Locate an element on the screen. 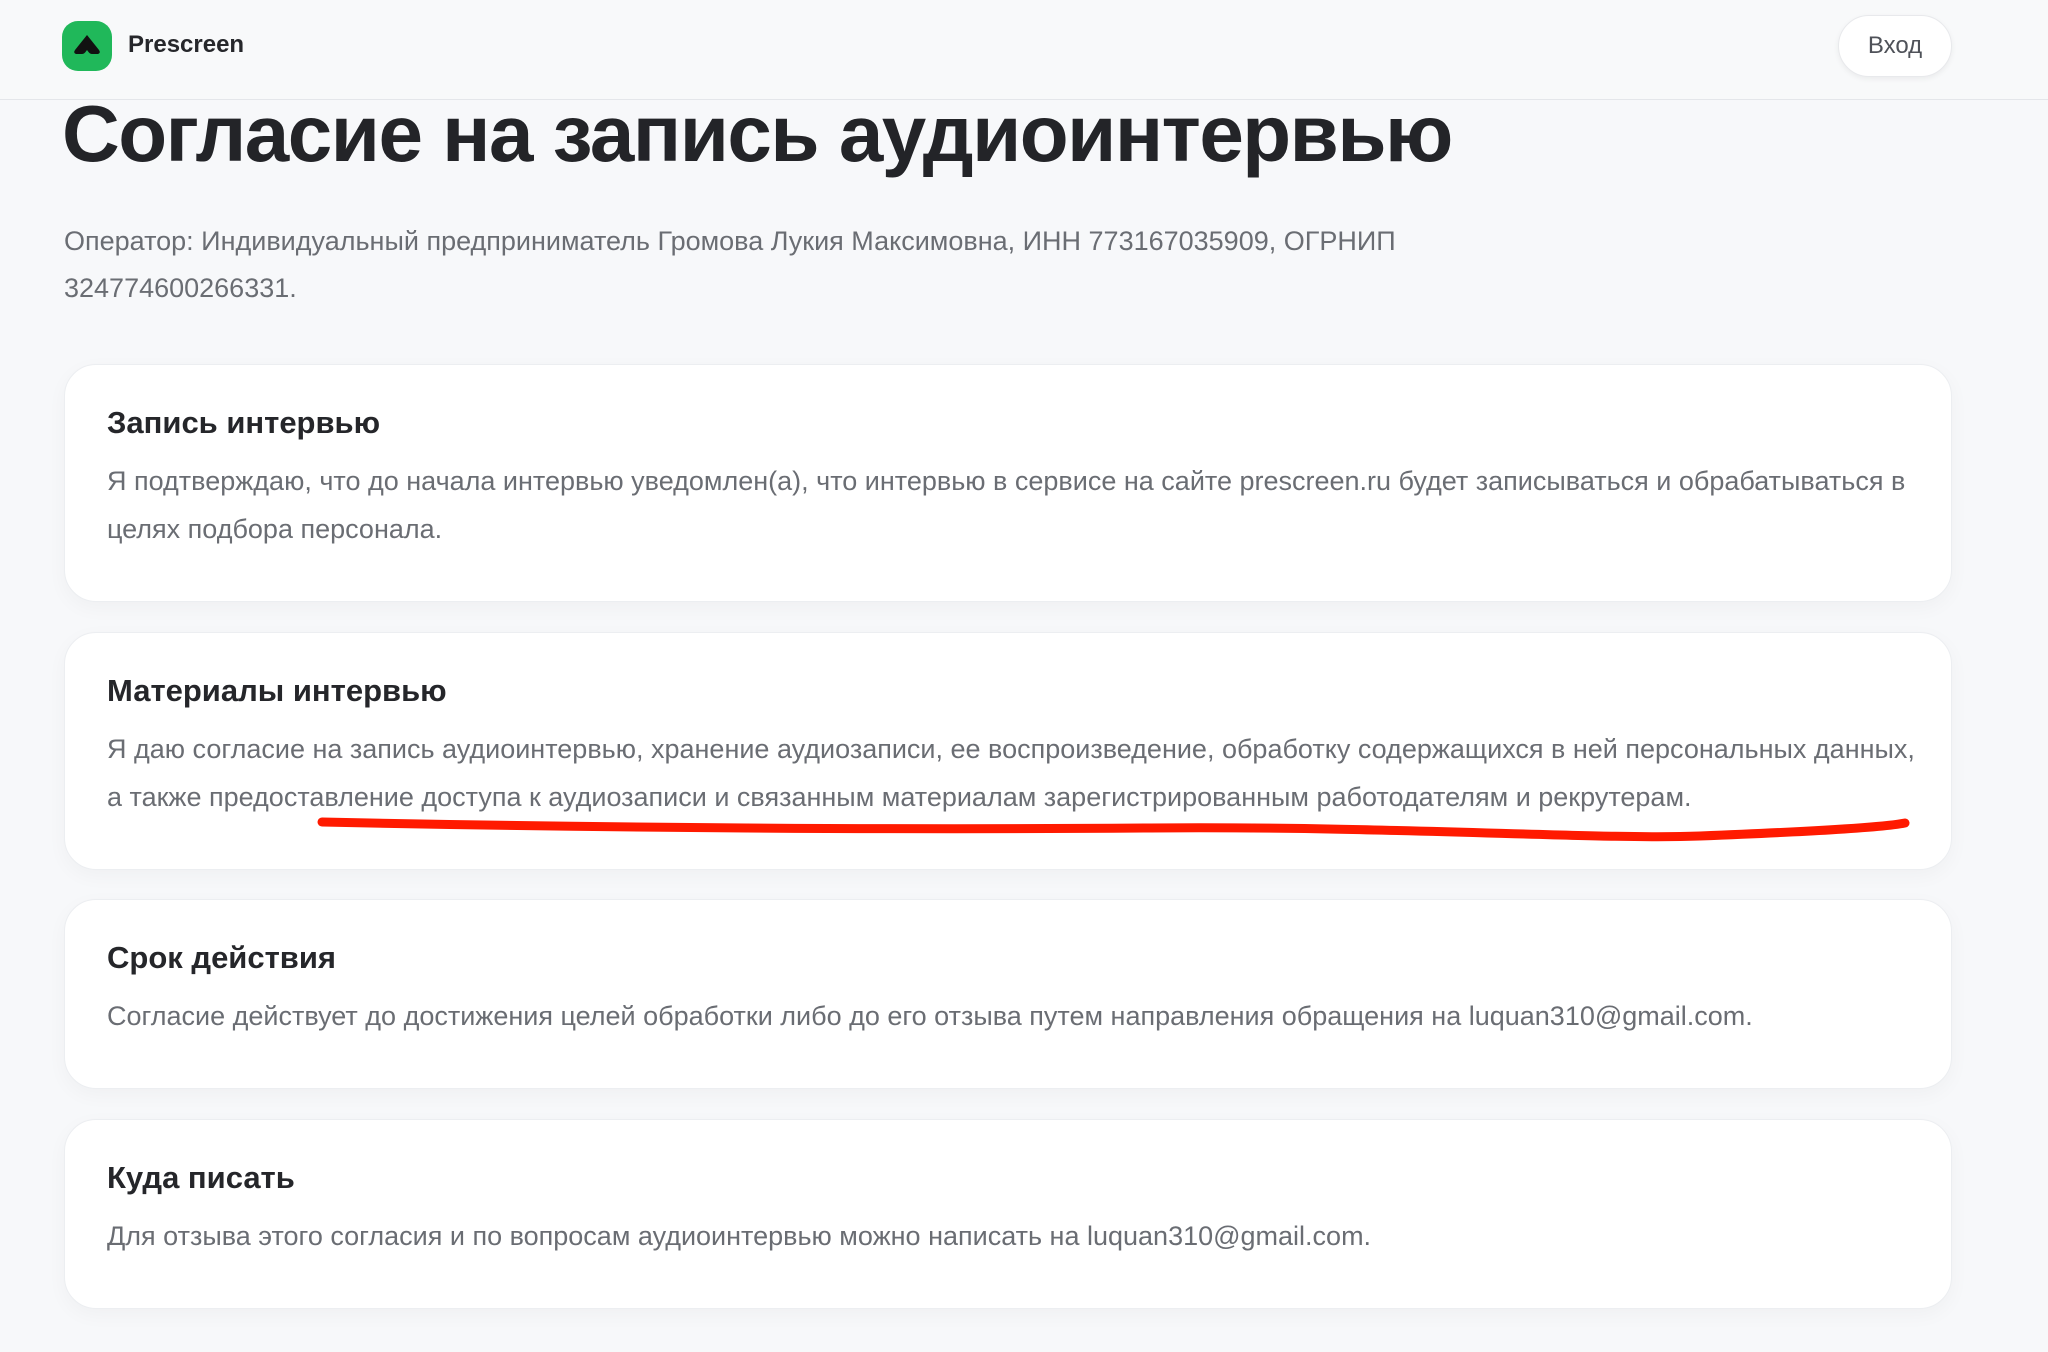  top-bar: Prescreen Вход is located at coordinates (1024, 50).